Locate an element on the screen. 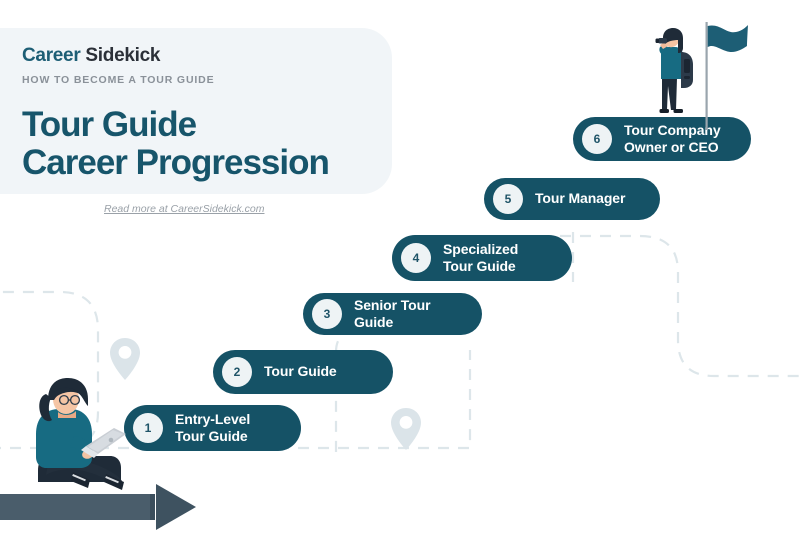  step-number-badge-6: 6 is located at coordinates (597, 139).